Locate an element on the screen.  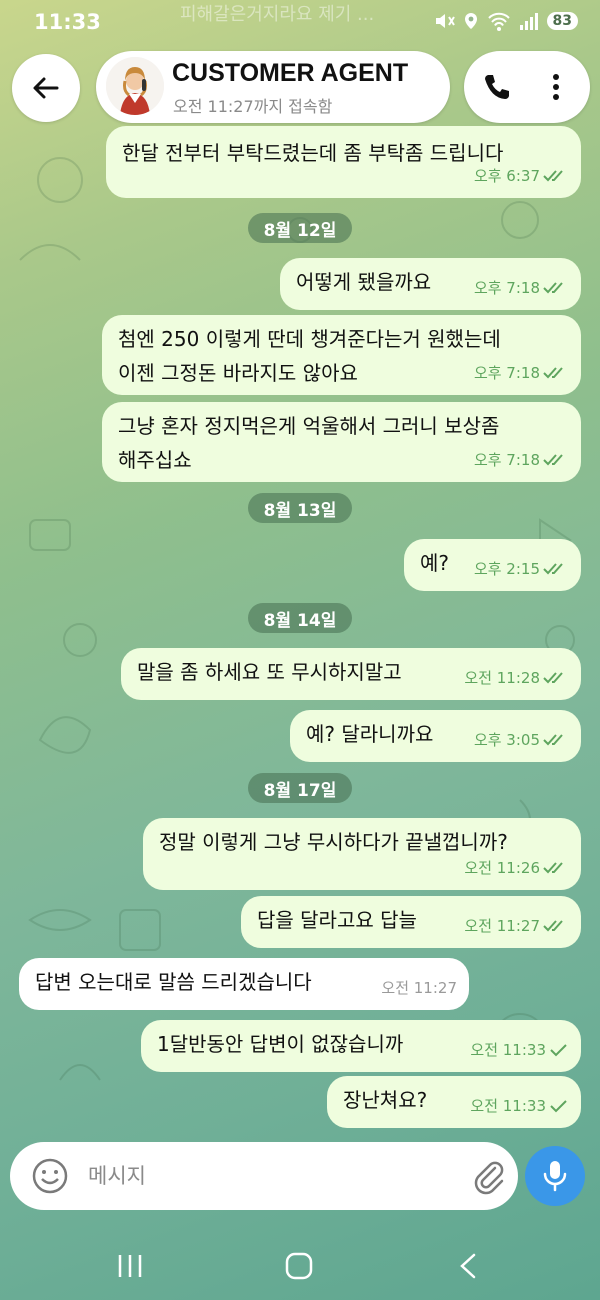
message-meta: 오전 11:28 is located at coordinates (516, 678).